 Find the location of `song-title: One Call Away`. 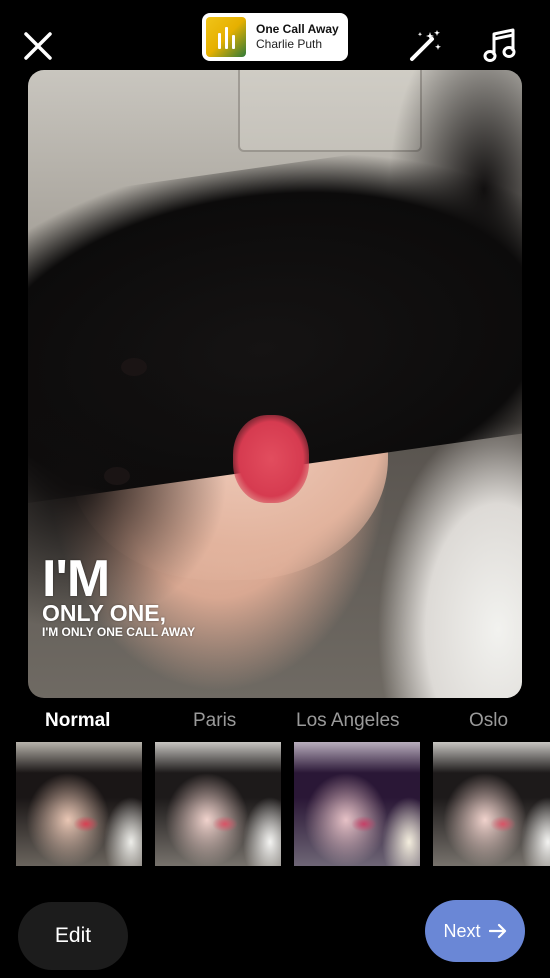

song-title: One Call Away is located at coordinates (297, 29).